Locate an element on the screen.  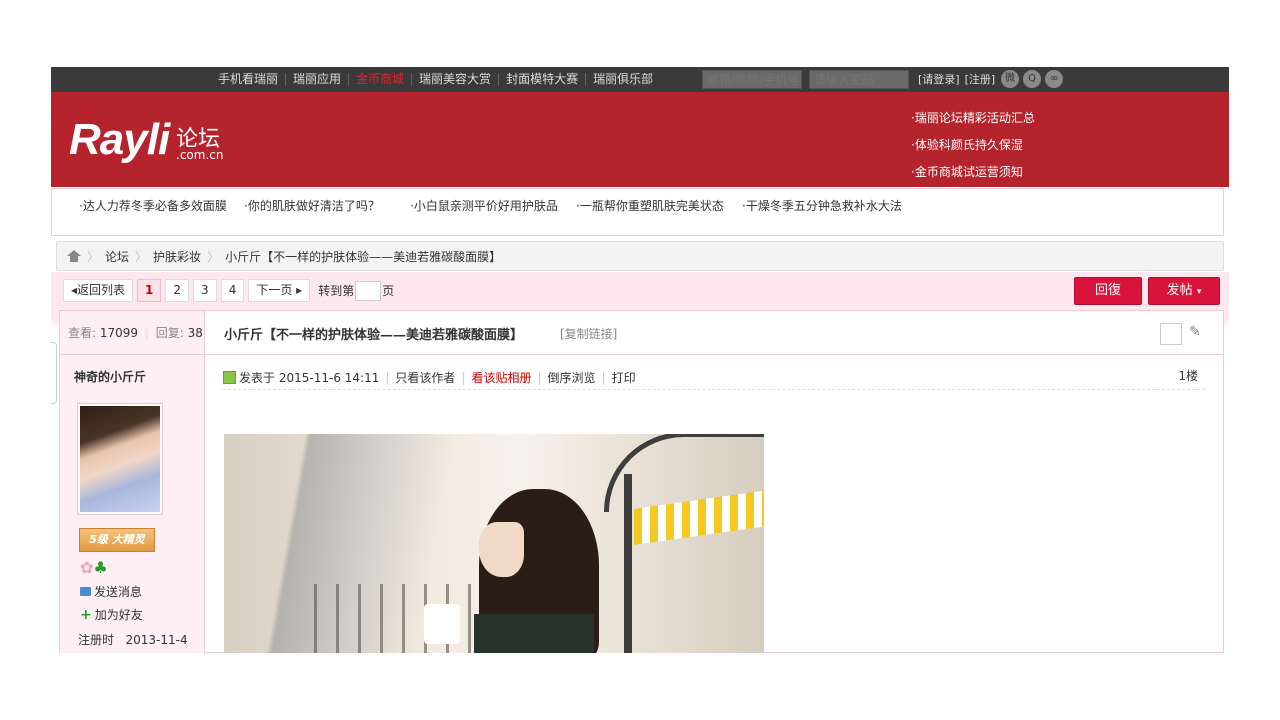
goto-page: 转到第 页 is located at coordinates (356, 290).